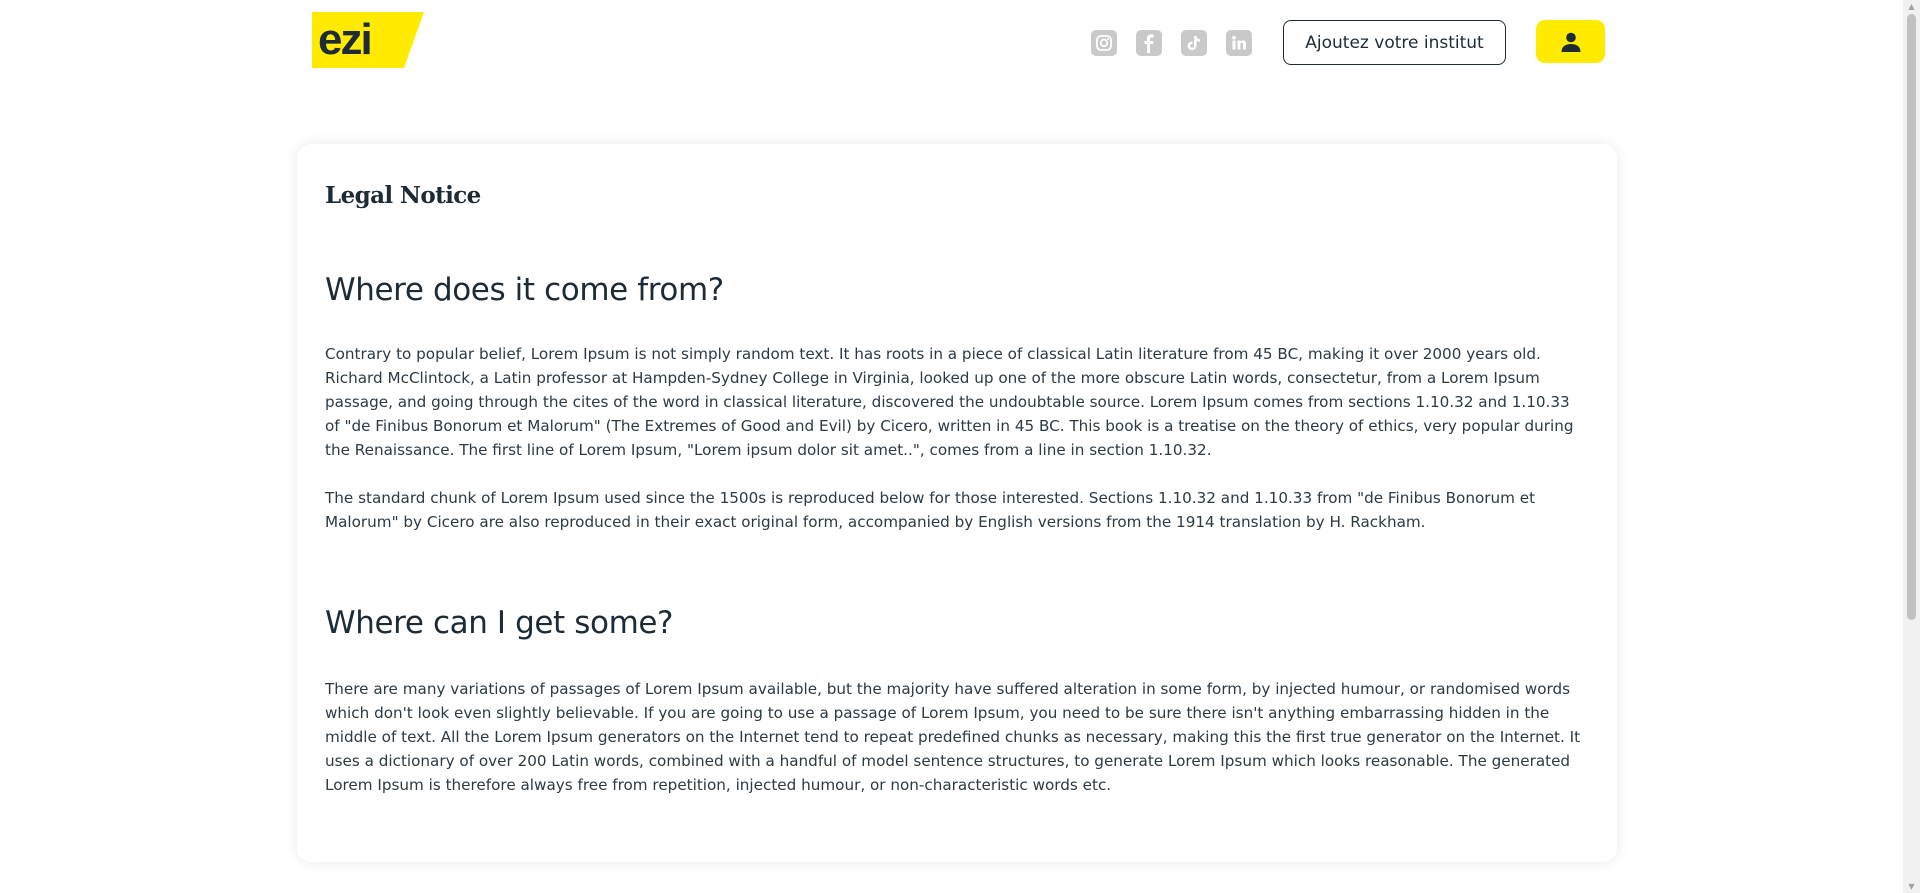 This screenshot has height=893, width=1920. What do you see at coordinates (1171, 43) in the screenshot?
I see `social-links` at bounding box center [1171, 43].